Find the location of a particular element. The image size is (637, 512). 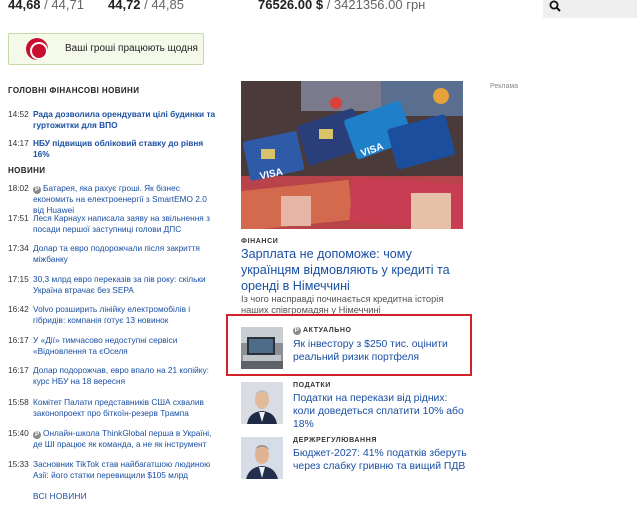

laptop-photo is located at coordinates (262, 348).